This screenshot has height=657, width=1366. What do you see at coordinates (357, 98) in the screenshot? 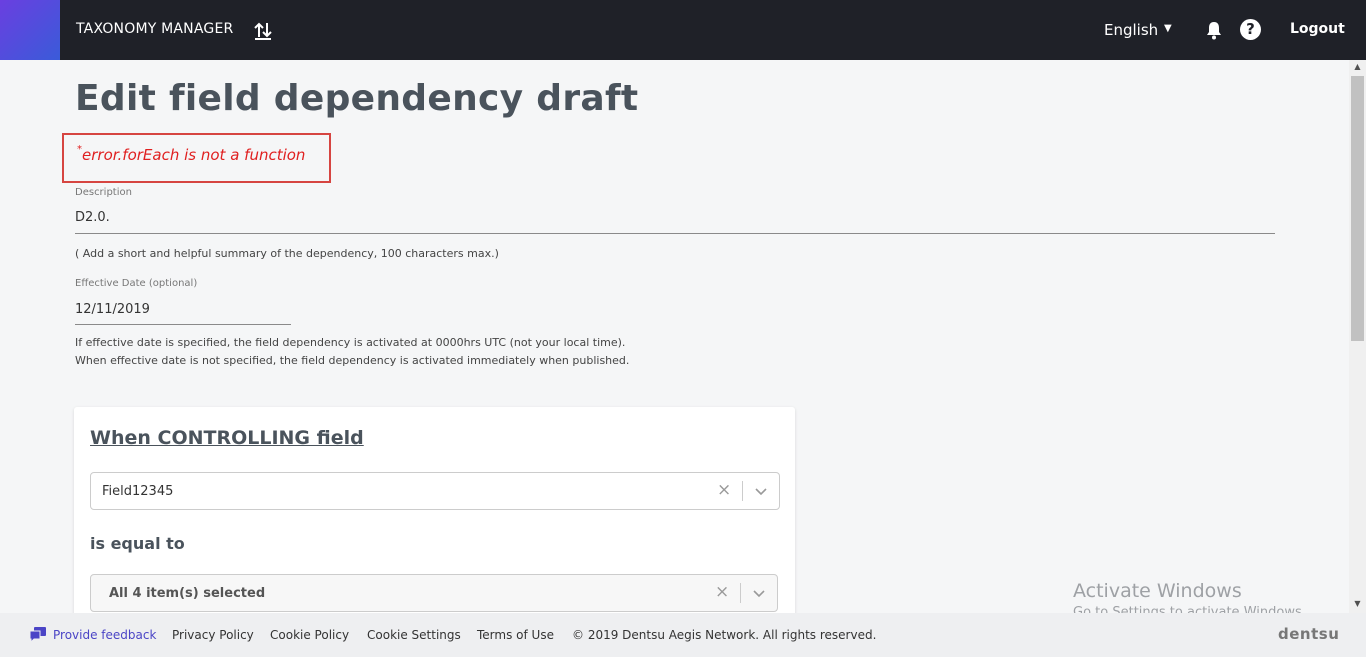
I see `page-title: Edit field dependency draft` at bounding box center [357, 98].